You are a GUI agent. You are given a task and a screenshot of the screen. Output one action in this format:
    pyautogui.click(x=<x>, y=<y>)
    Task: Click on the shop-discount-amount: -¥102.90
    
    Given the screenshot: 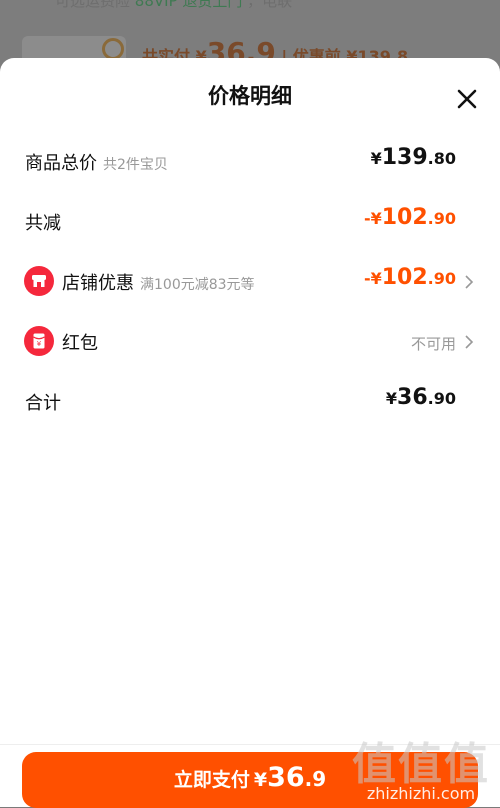 What is the action you would take?
    pyautogui.click(x=410, y=277)
    